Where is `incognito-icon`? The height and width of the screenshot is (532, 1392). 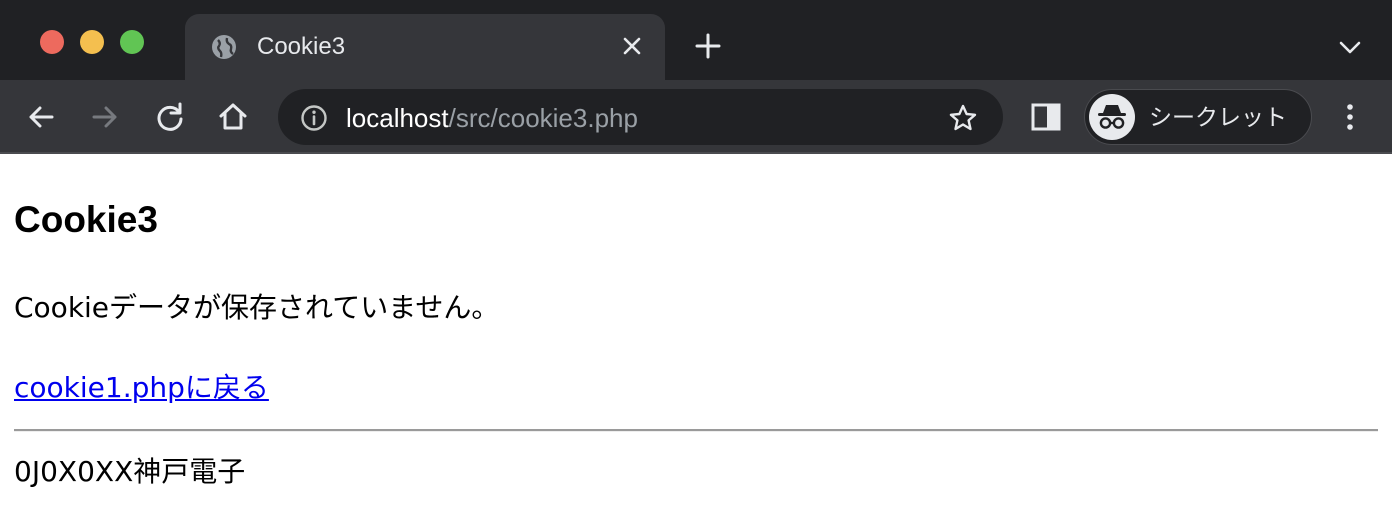 incognito-icon is located at coordinates (1112, 117).